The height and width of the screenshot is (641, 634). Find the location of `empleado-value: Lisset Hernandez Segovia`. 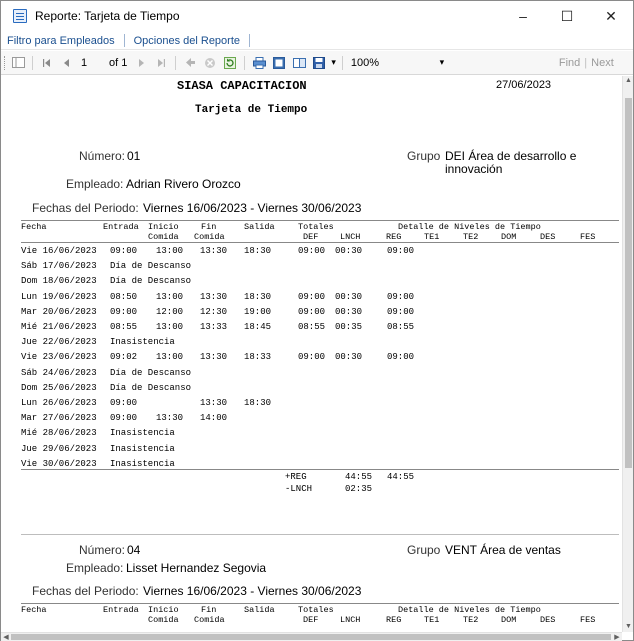

empleado-value: Lisset Hernandez Segovia is located at coordinates (196, 568).